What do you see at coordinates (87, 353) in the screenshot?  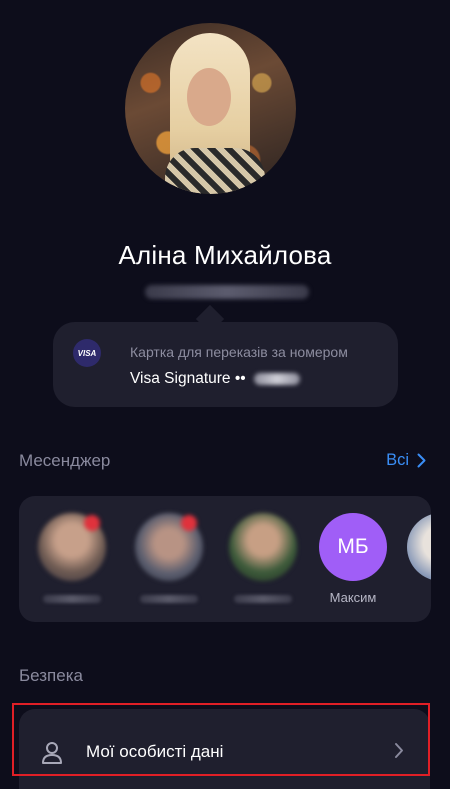 I see `visa-logo: VISA` at bounding box center [87, 353].